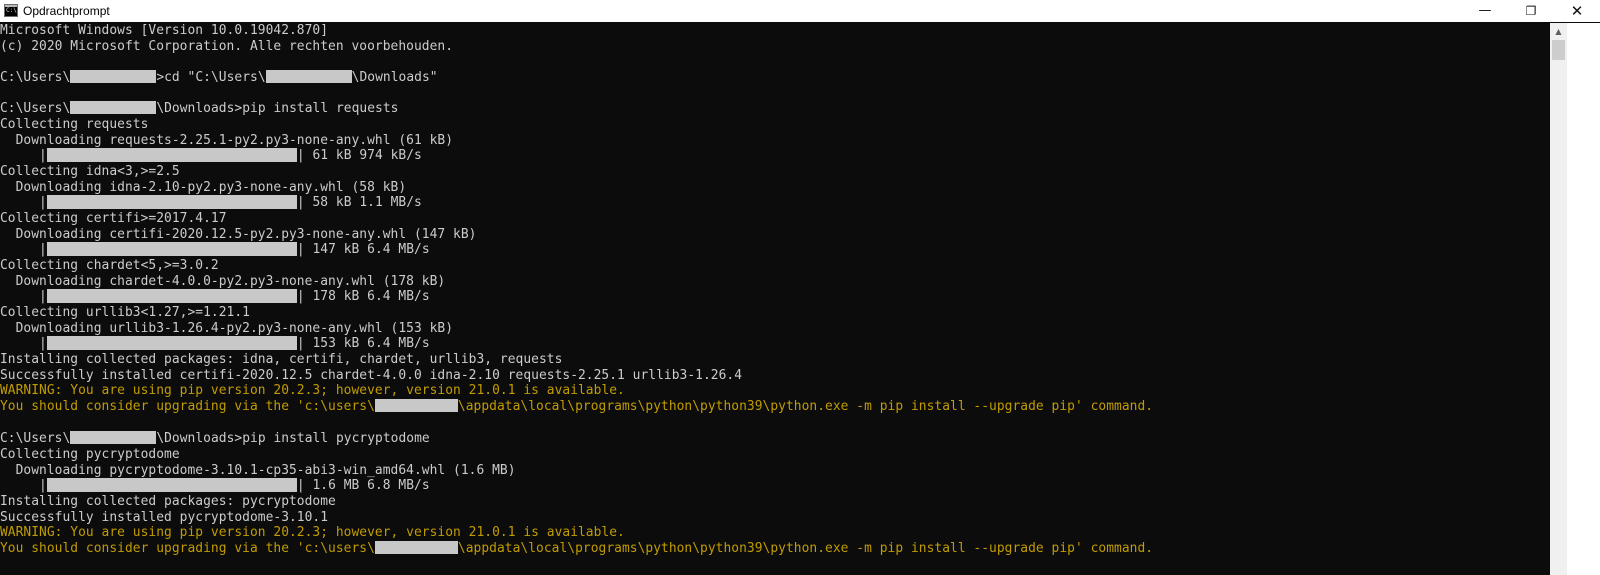 The width and height of the screenshot is (1600, 575). I want to click on progress-line: | | 153 kB 6.4 MB/s, so click(215, 343).